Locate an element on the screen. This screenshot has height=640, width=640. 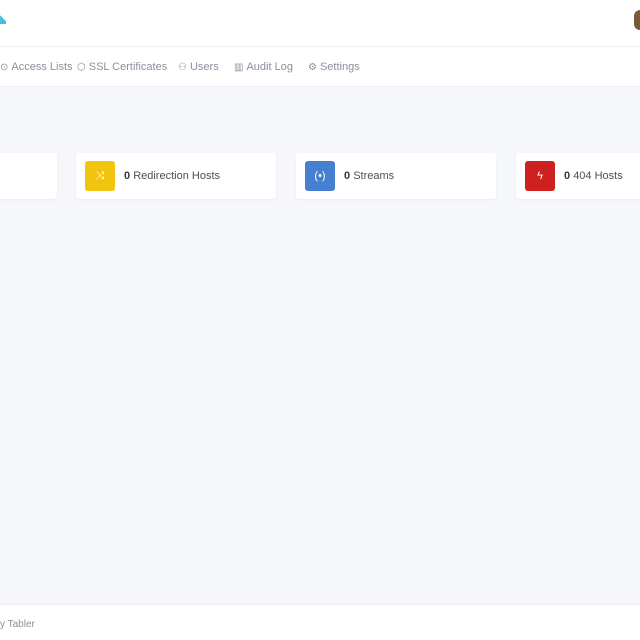
lock-icon: ⊙ is located at coordinates (4, 67).